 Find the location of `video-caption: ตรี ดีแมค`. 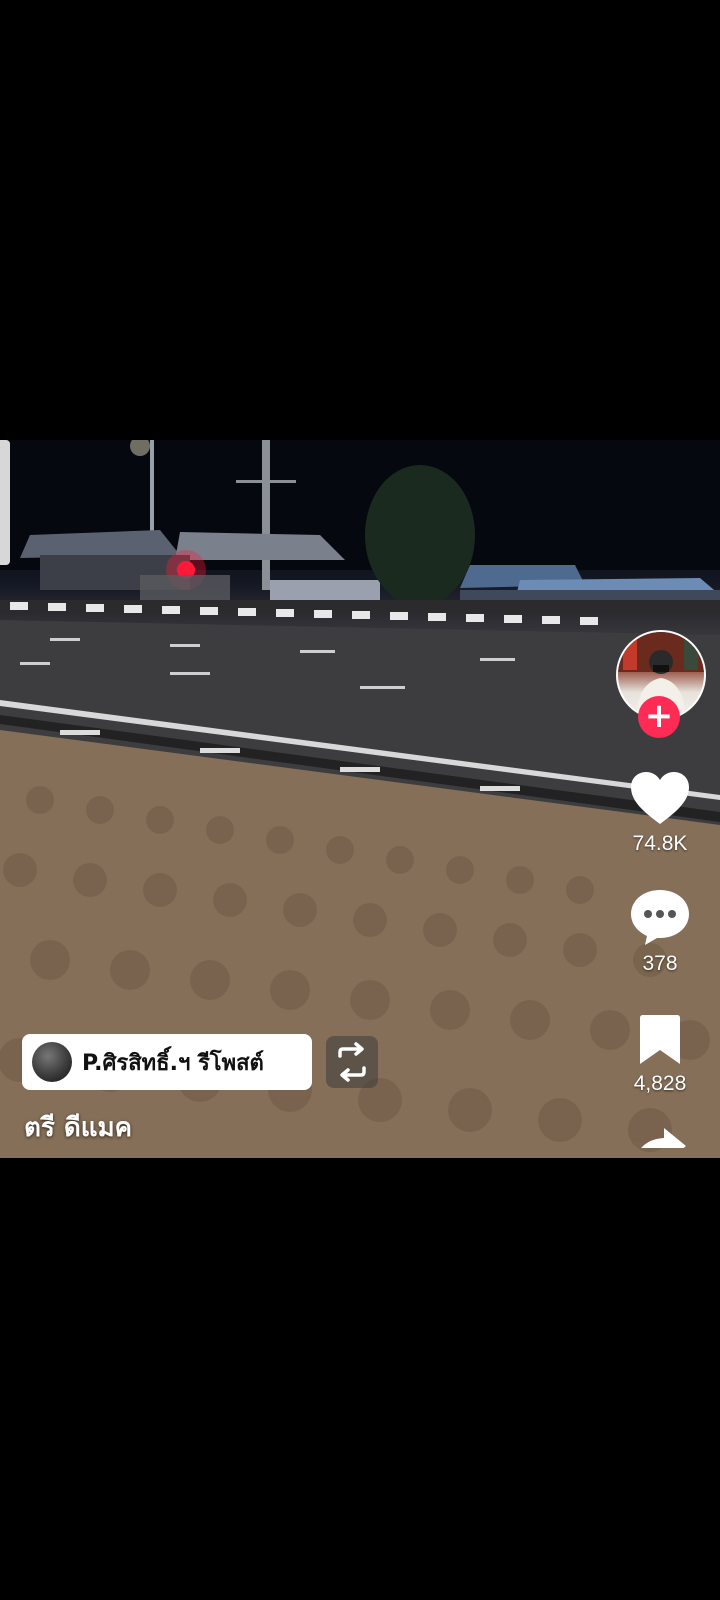

video-caption: ตรี ดีแมค is located at coordinates (78, 1127).